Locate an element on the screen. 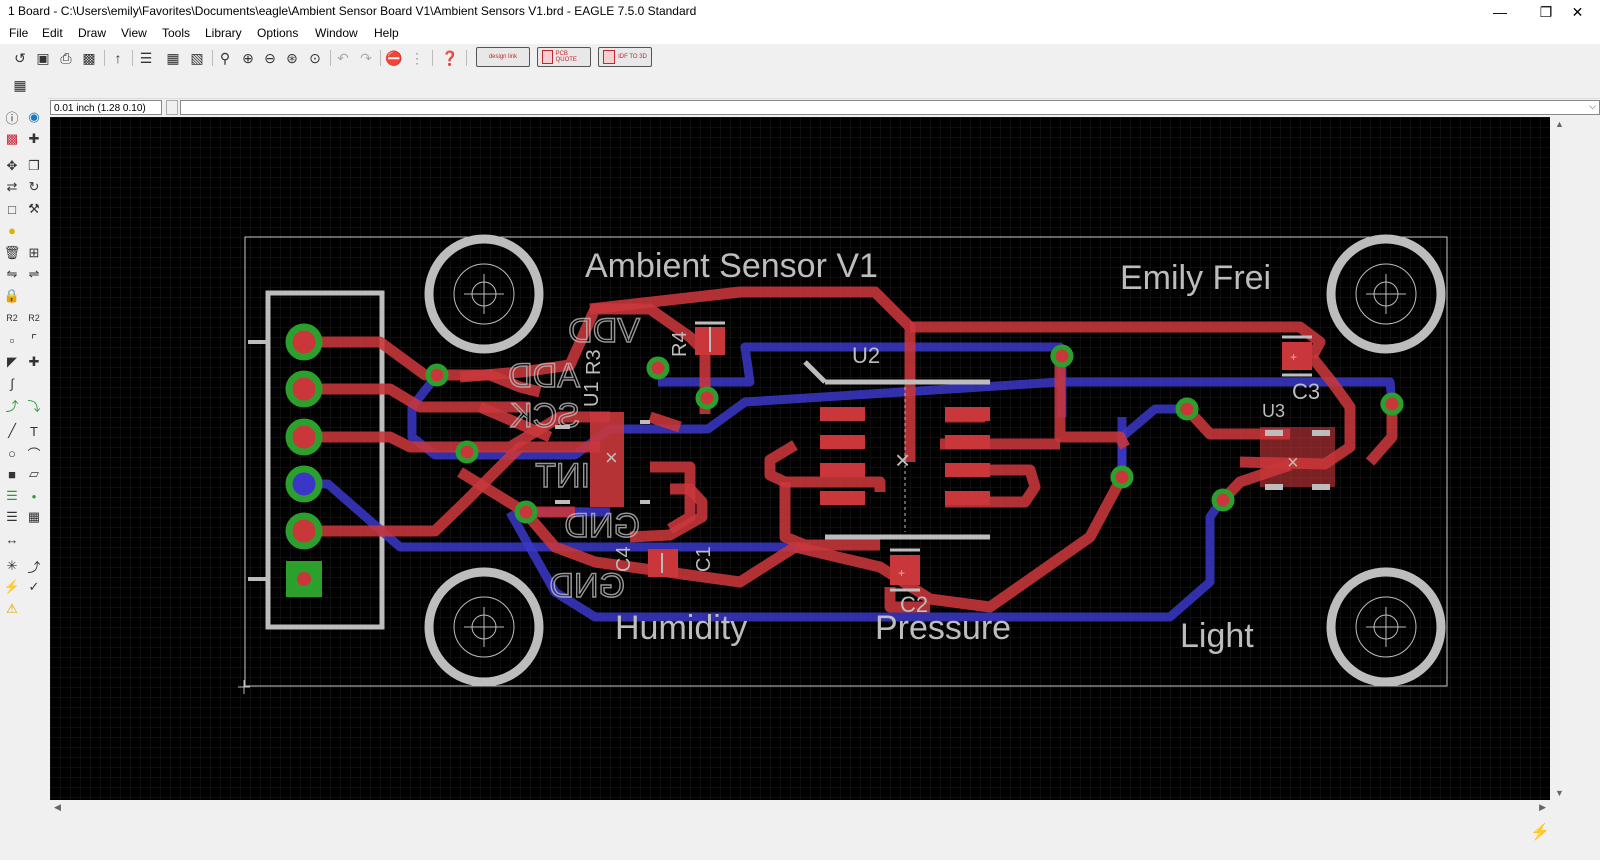  vertical-scrollbar: ▲ ▼ is located at coordinates (1559, 458).